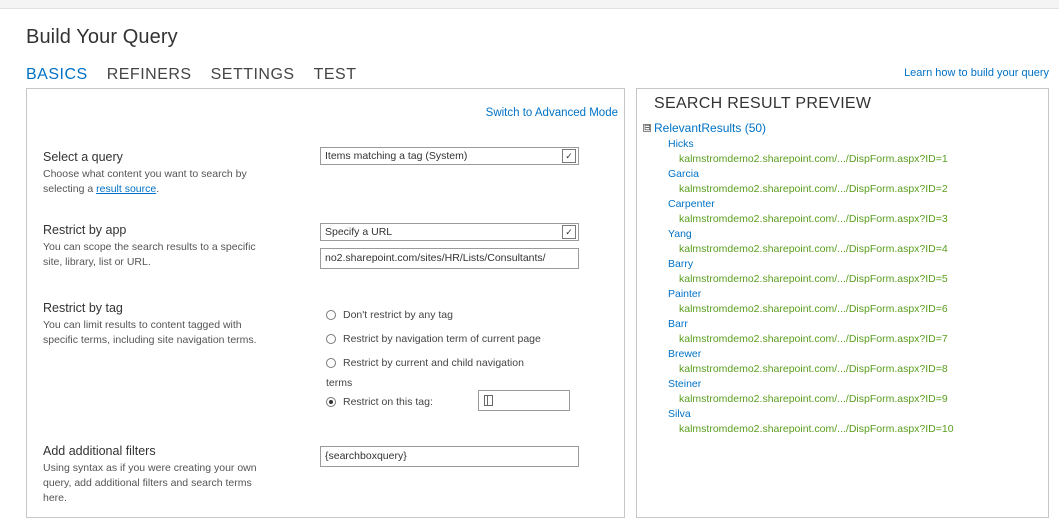 This screenshot has width=1059, height=518. I want to click on relevant-results-group: ⊟ RelevantResults (50), so click(704, 128).